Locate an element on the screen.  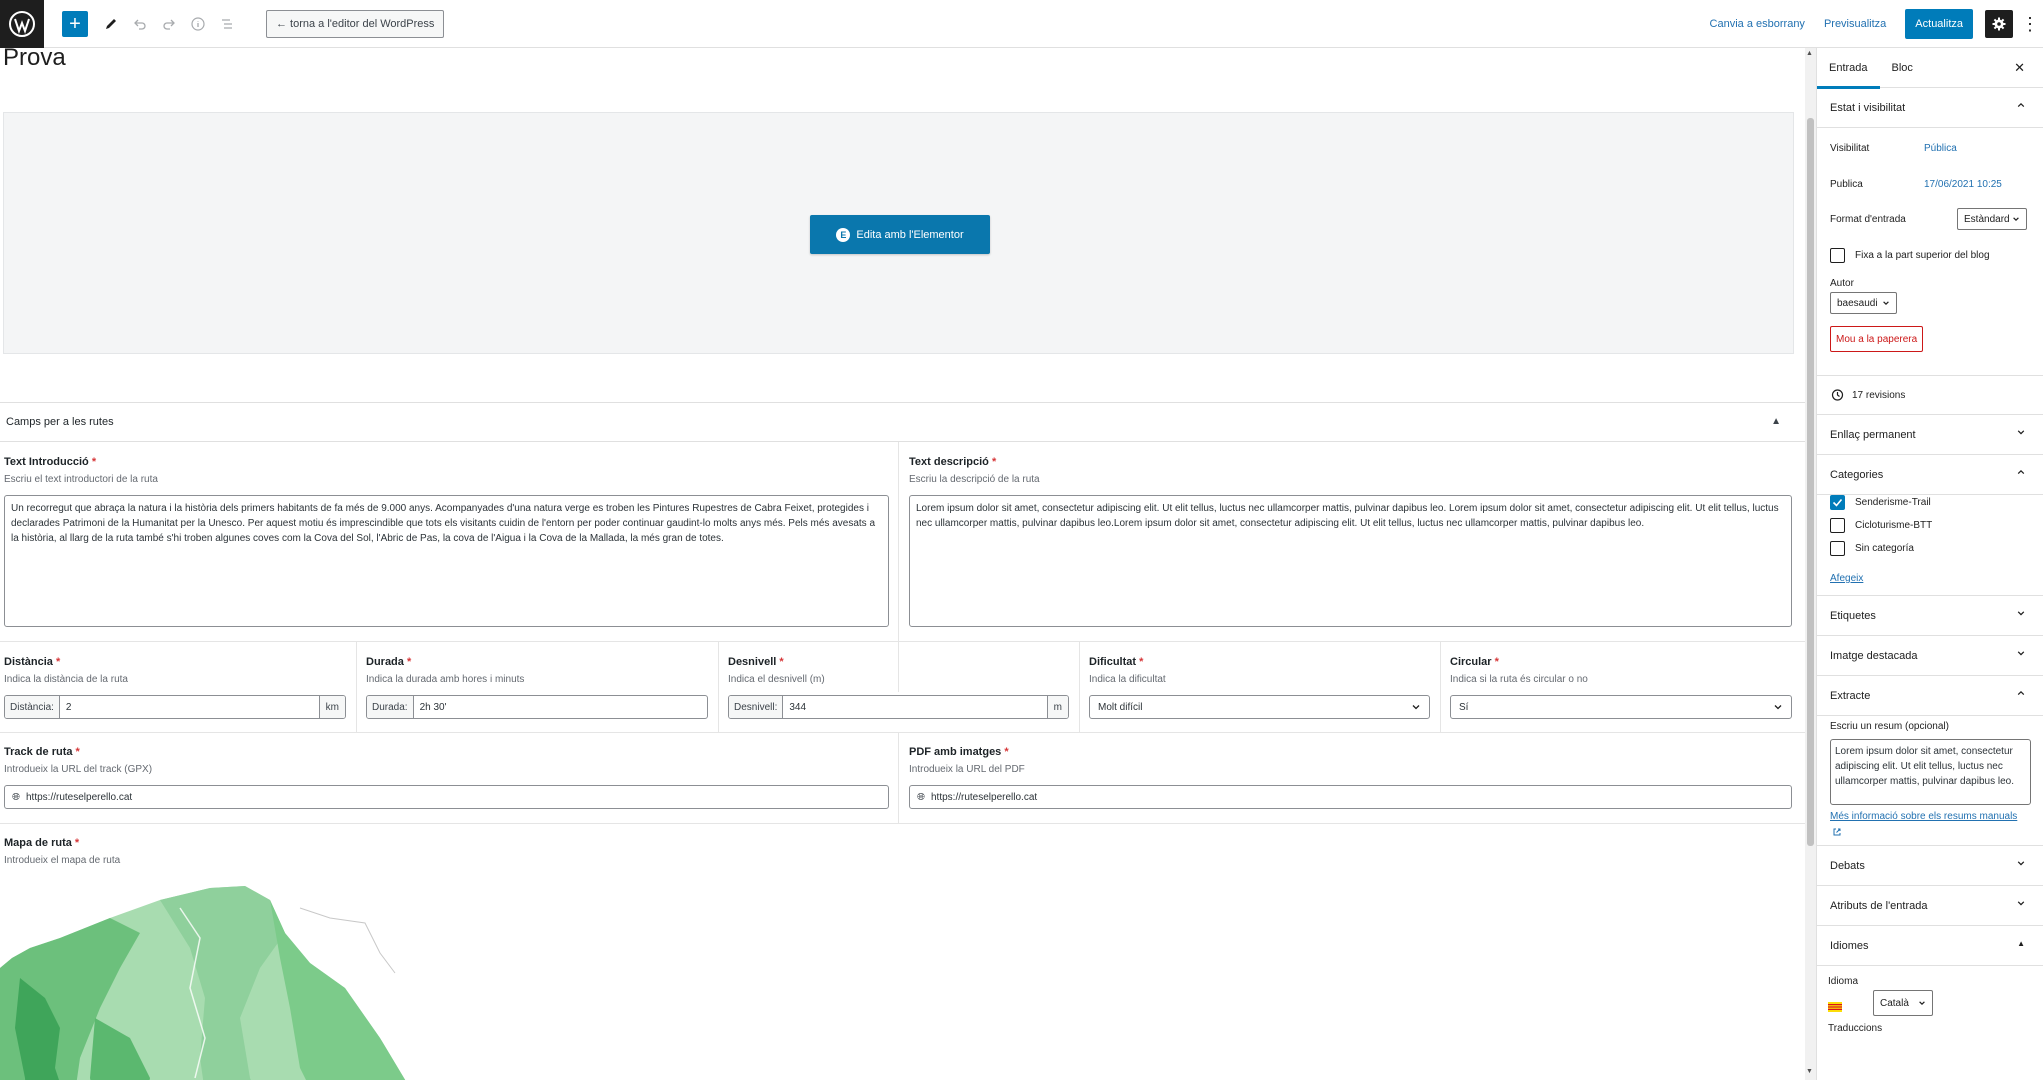
panel-title: Estat i visibilitat is located at coordinates (1868, 107).